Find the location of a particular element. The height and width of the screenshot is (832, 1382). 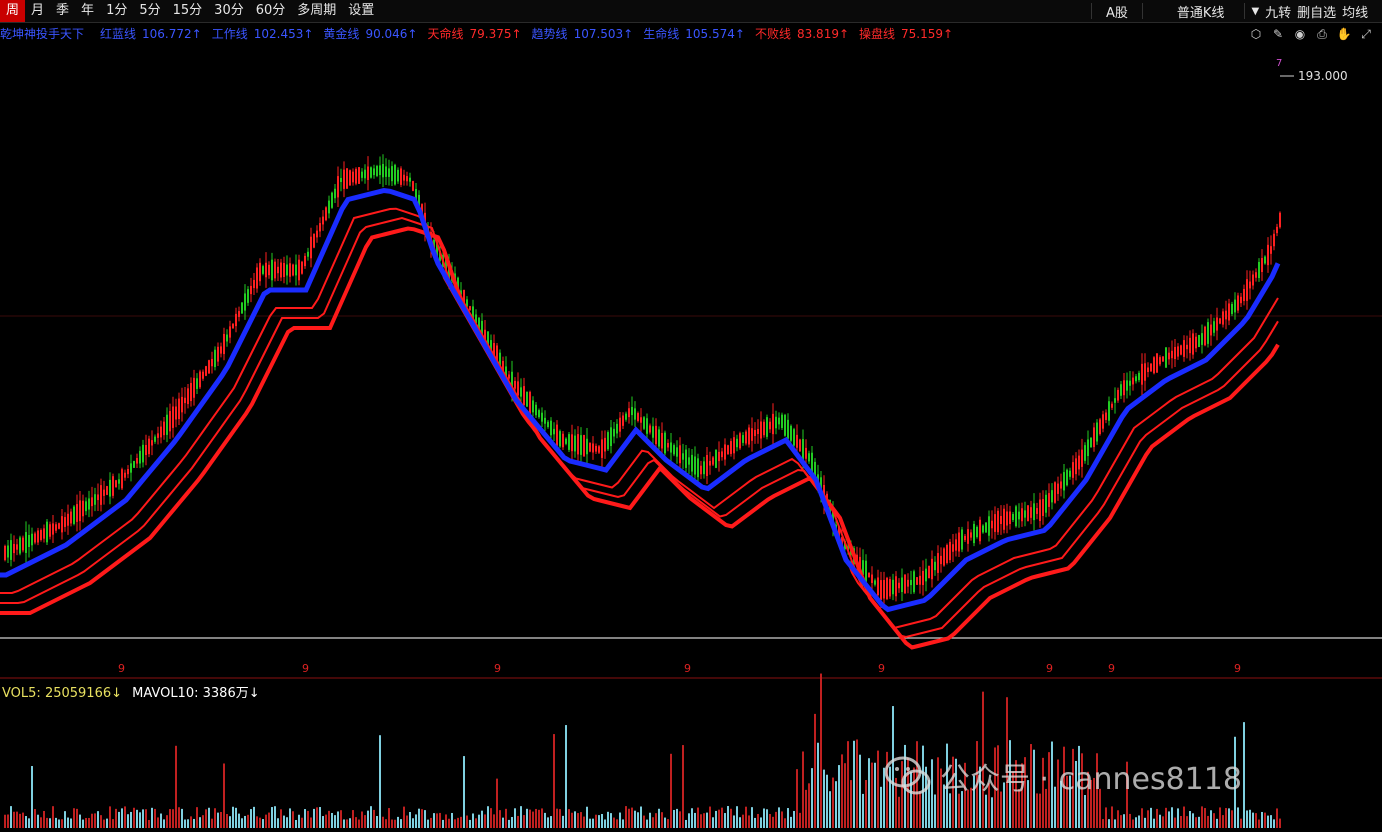

wechat-icon is located at coordinates (907, 775).